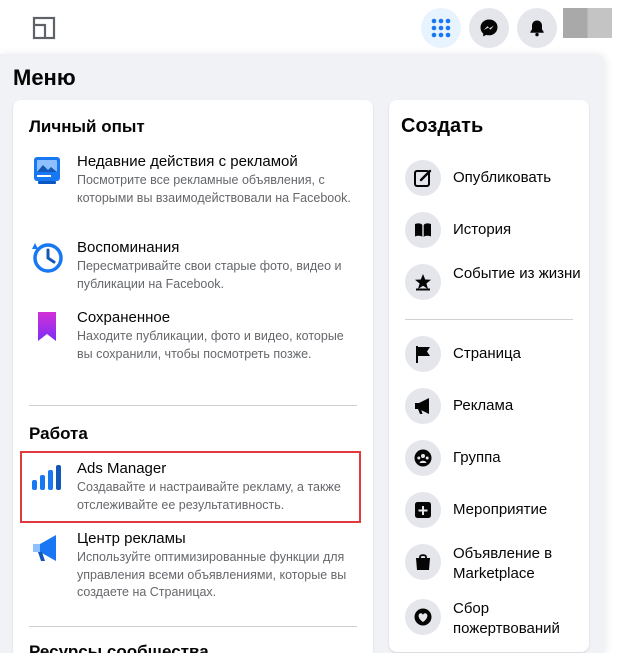  What do you see at coordinates (87, 126) in the screenshot?
I see `section-title-personal: Личный опыт` at bounding box center [87, 126].